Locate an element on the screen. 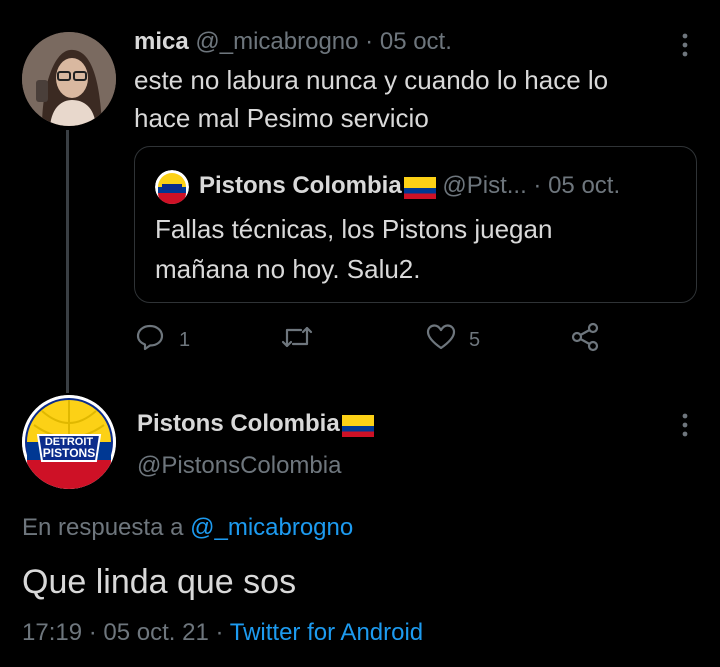 This screenshot has width=720, height=667. avatar-mica is located at coordinates (69, 79).